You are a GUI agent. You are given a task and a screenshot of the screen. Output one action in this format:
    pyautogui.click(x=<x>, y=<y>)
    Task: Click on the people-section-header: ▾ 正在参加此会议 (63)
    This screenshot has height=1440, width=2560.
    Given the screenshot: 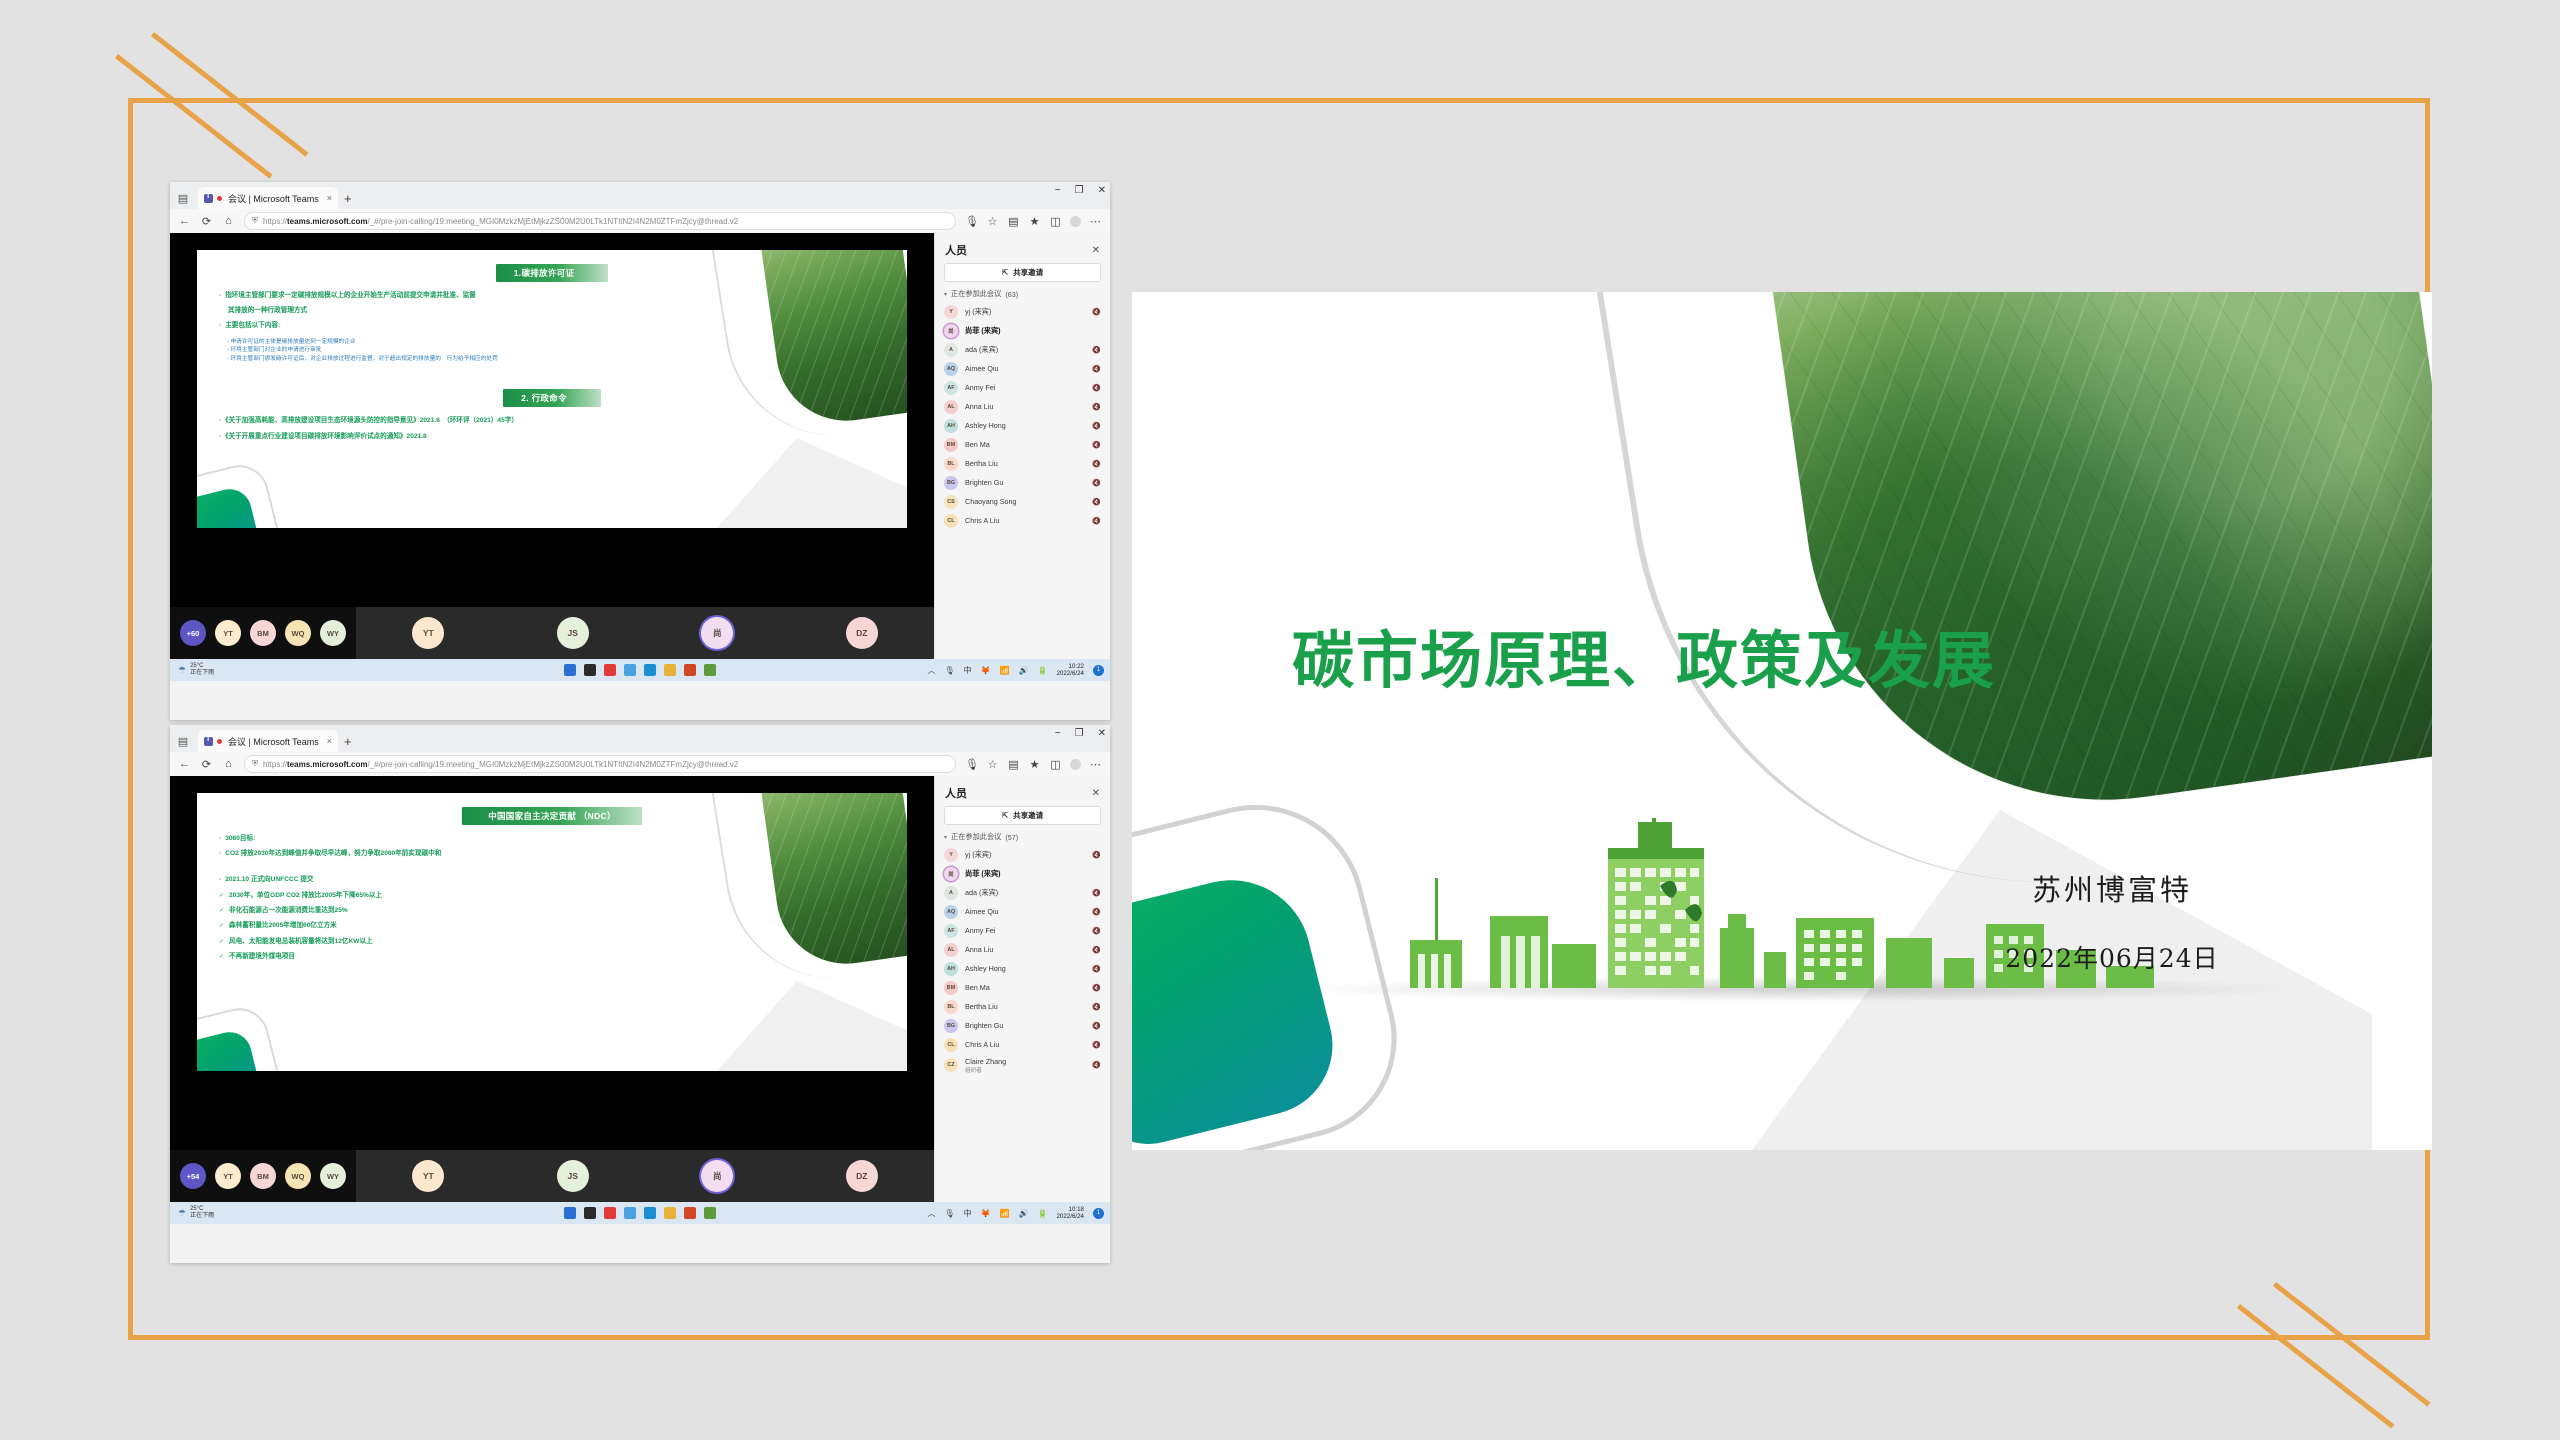 What is the action you would take?
    pyautogui.click(x=1022, y=292)
    